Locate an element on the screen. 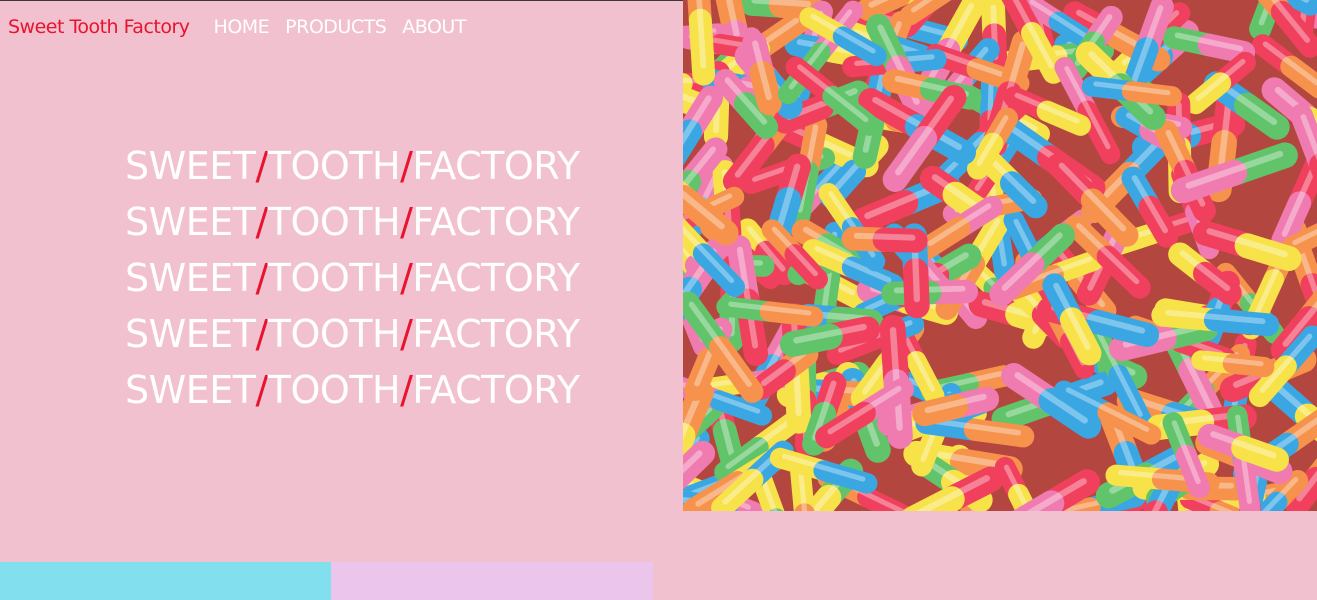 The image size is (1317, 600). nav-link-home: HOME is located at coordinates (242, 27).